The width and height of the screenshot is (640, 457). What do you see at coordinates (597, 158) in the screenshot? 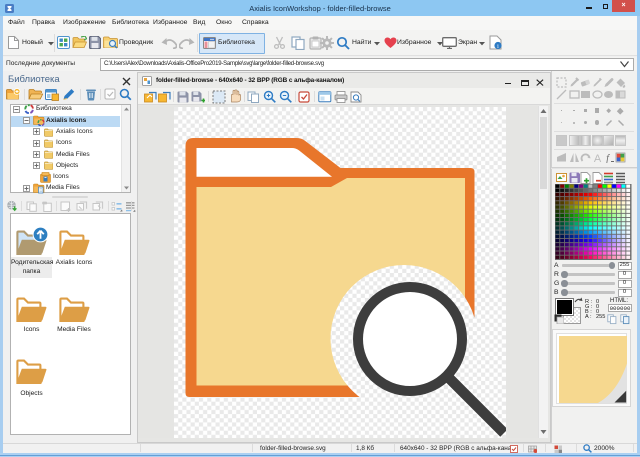
I see `svg-text: A` at bounding box center [597, 158].